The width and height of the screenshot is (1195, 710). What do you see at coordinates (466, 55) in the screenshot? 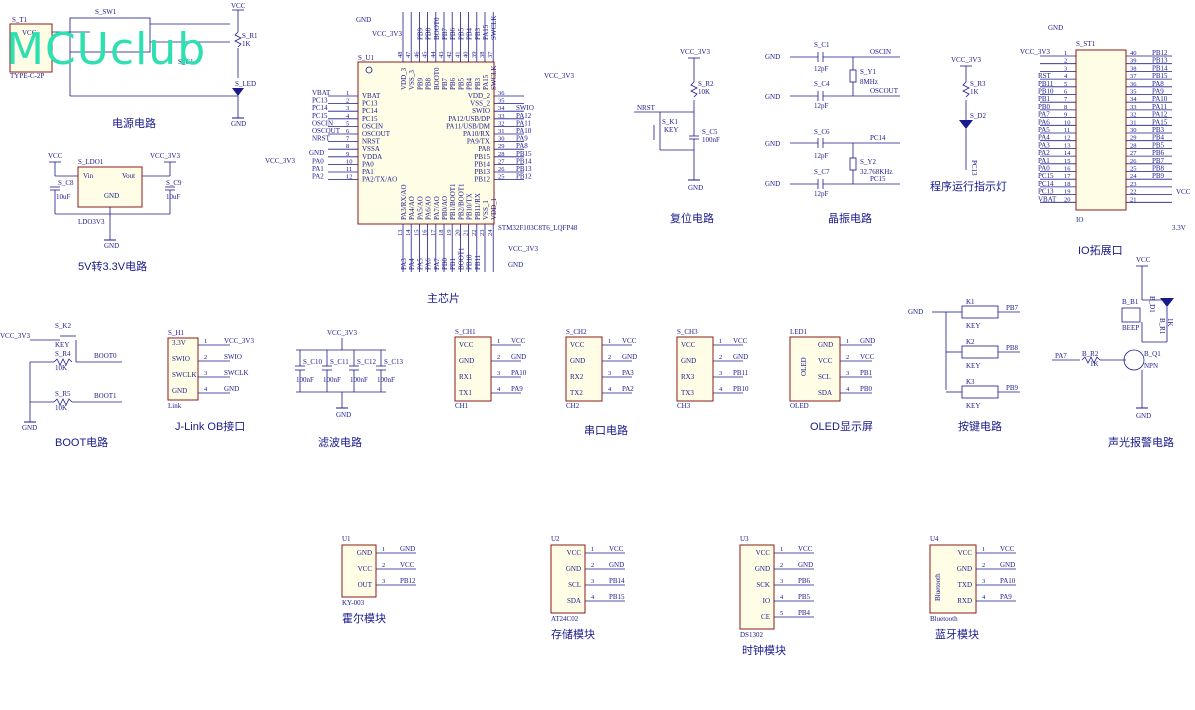
I see `mcu-pinnum-top-8: 40` at bounding box center [466, 55].